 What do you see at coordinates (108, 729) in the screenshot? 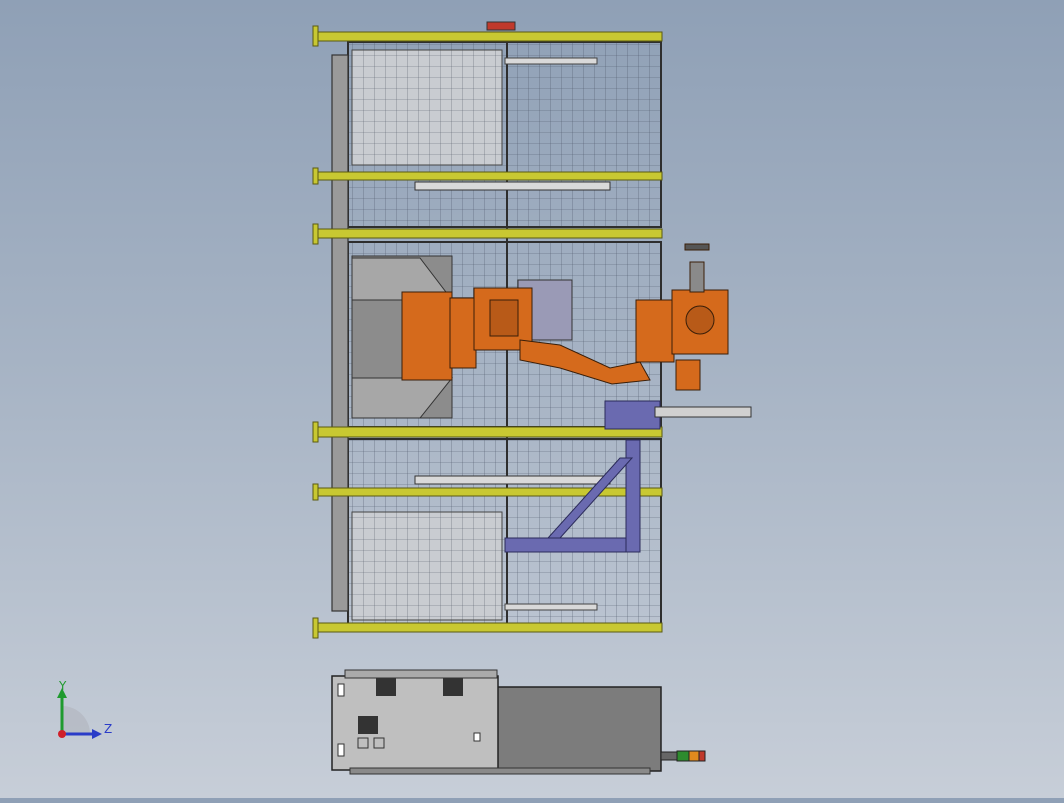
I see `triad-z-label: Z` at bounding box center [108, 729].